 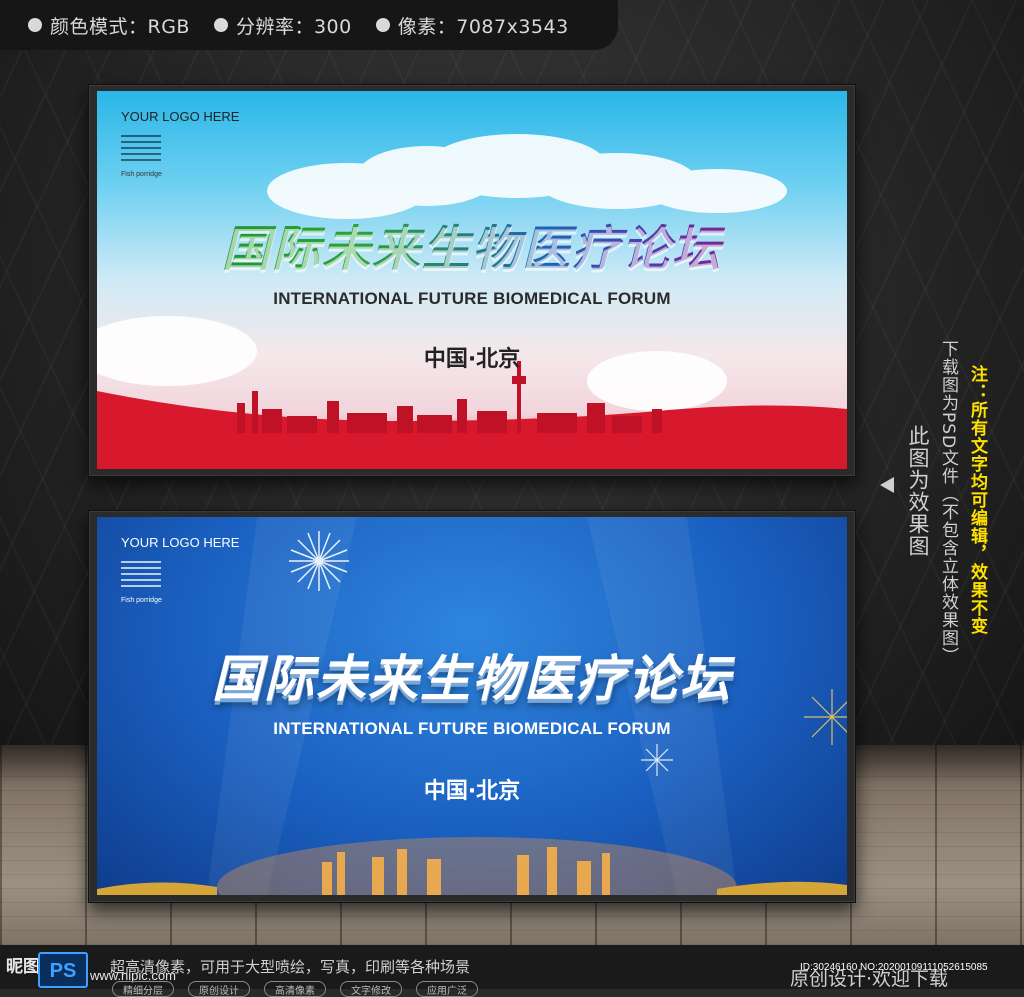 I want to click on triangle-left-icon, so click(x=887, y=485).